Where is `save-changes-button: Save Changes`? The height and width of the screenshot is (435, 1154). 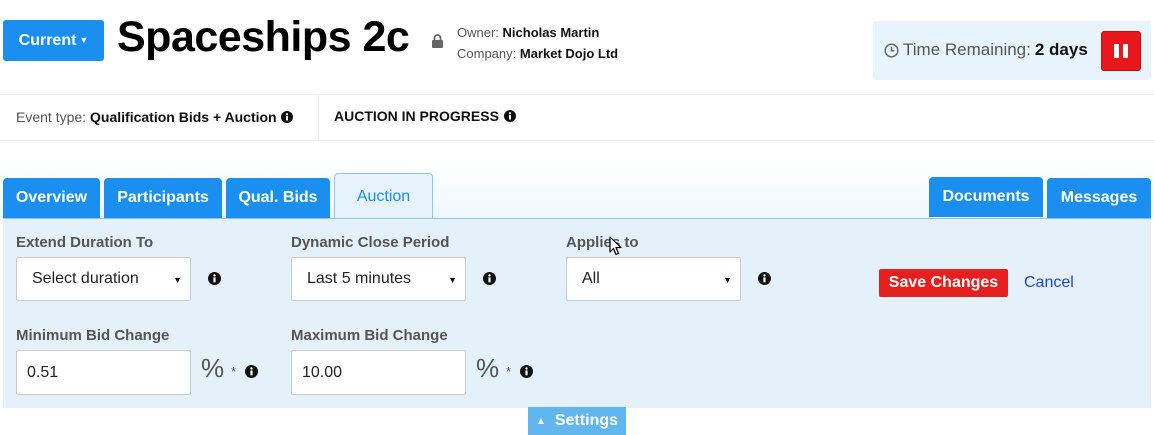
save-changes-button: Save Changes is located at coordinates (943, 283).